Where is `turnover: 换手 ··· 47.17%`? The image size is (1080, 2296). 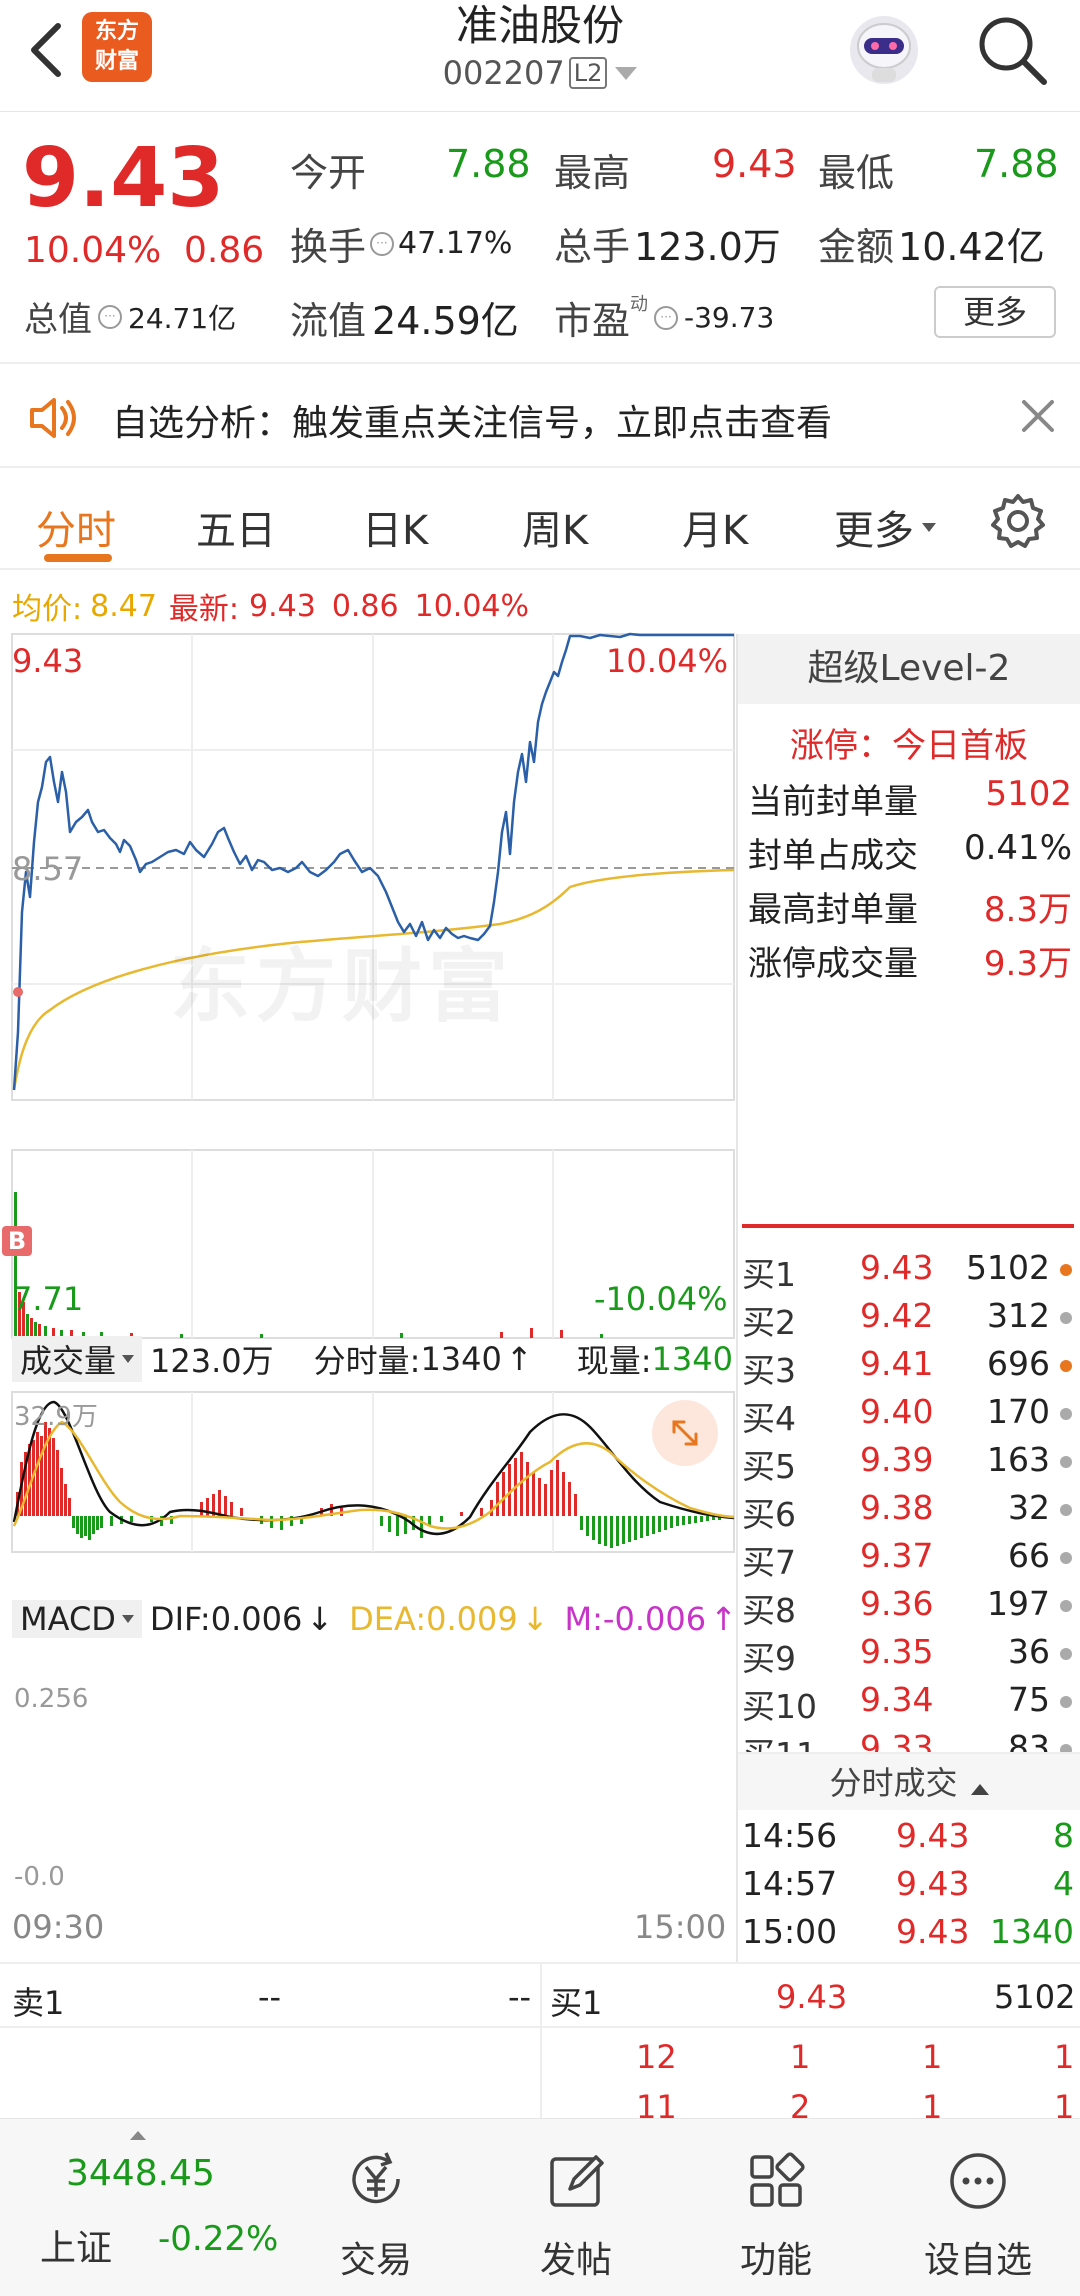 turnover: 换手 ··· 47.17% is located at coordinates (401, 243).